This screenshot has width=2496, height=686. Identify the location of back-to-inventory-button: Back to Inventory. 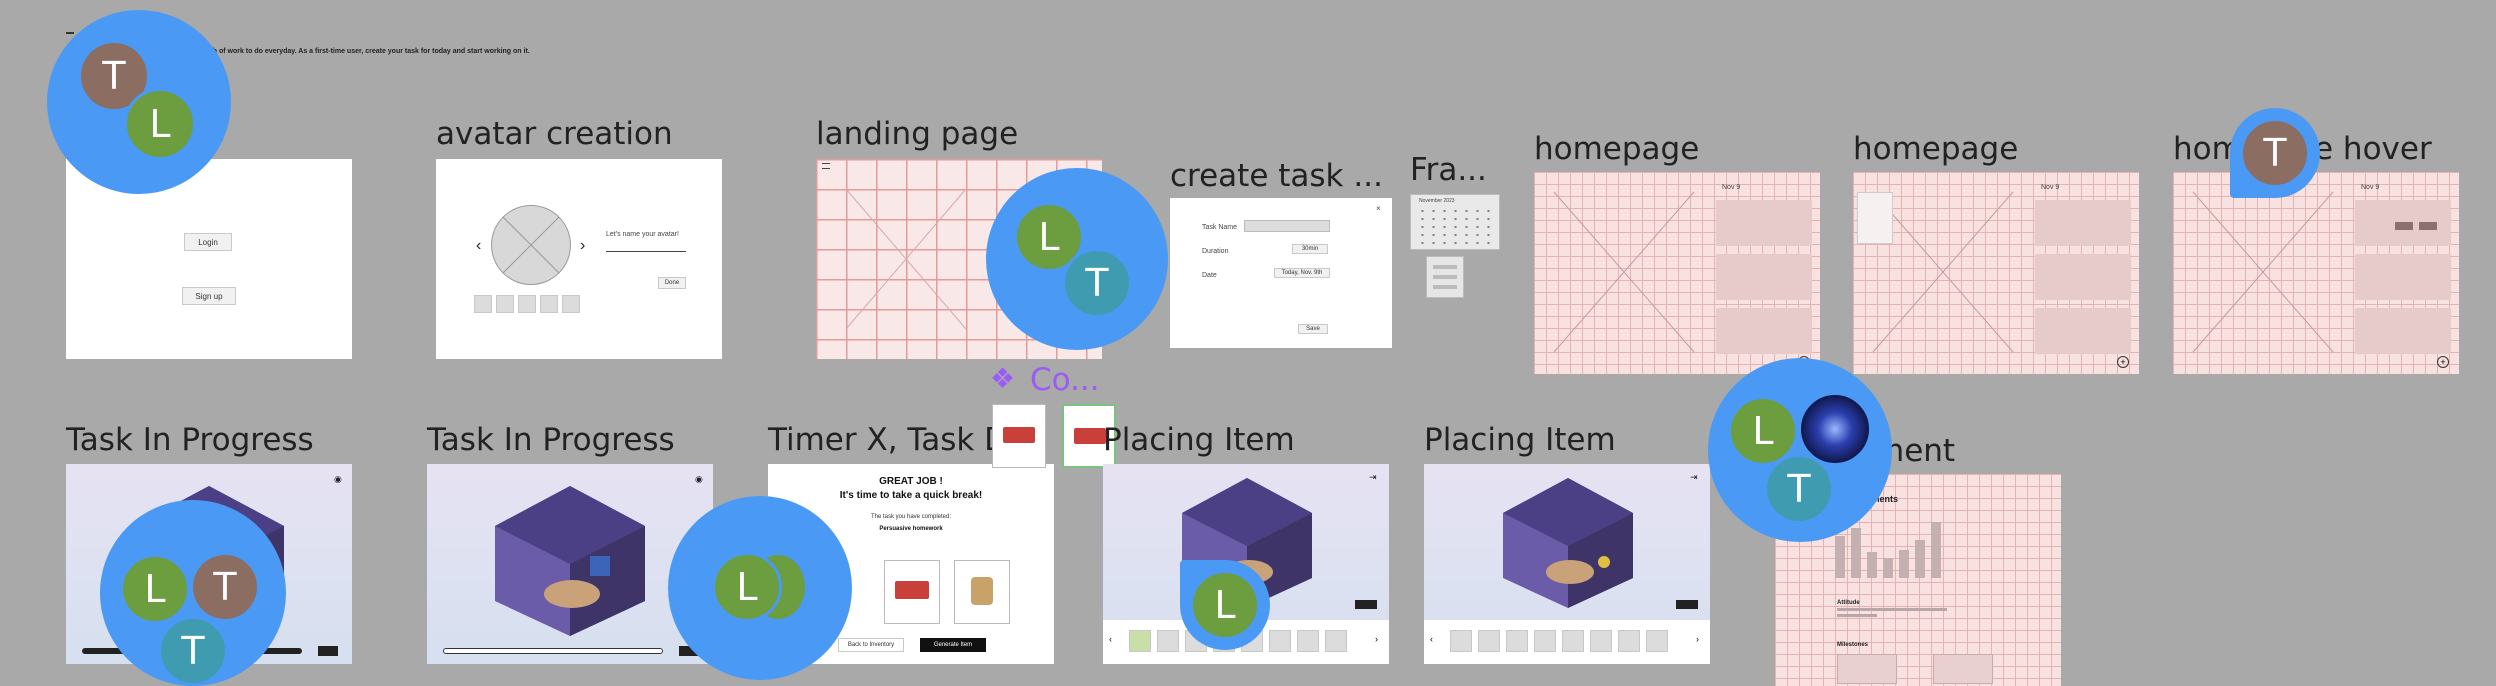
(871, 645).